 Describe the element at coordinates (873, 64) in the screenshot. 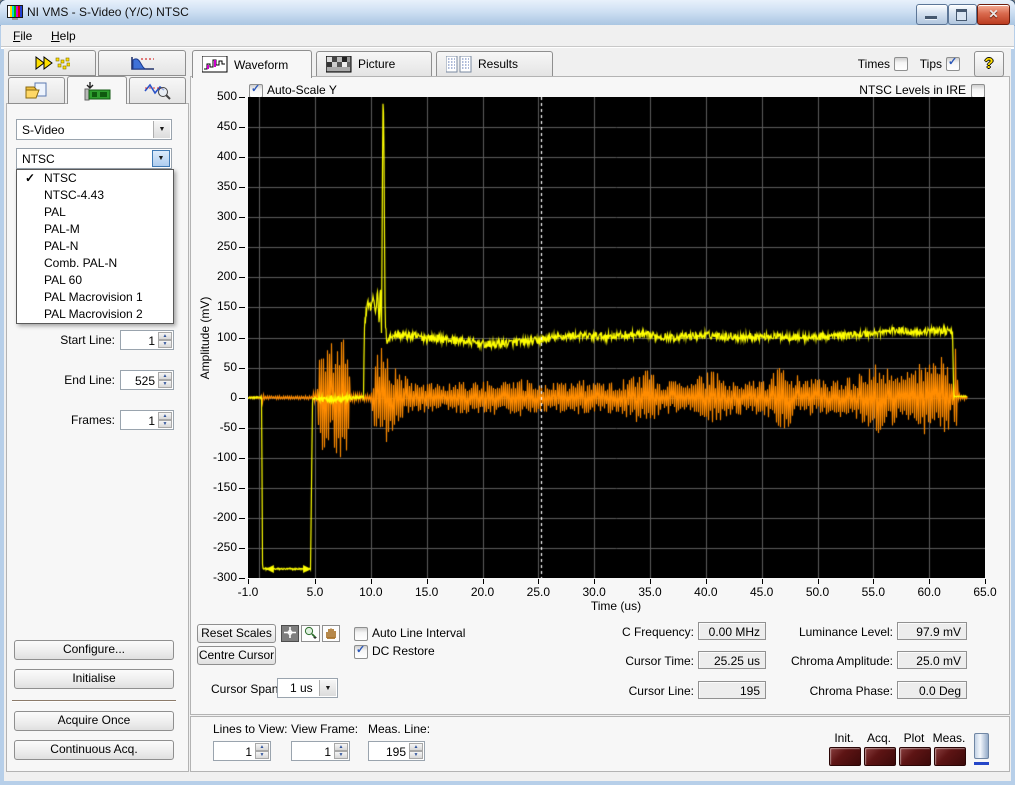

I see `times-label: Times` at that location.